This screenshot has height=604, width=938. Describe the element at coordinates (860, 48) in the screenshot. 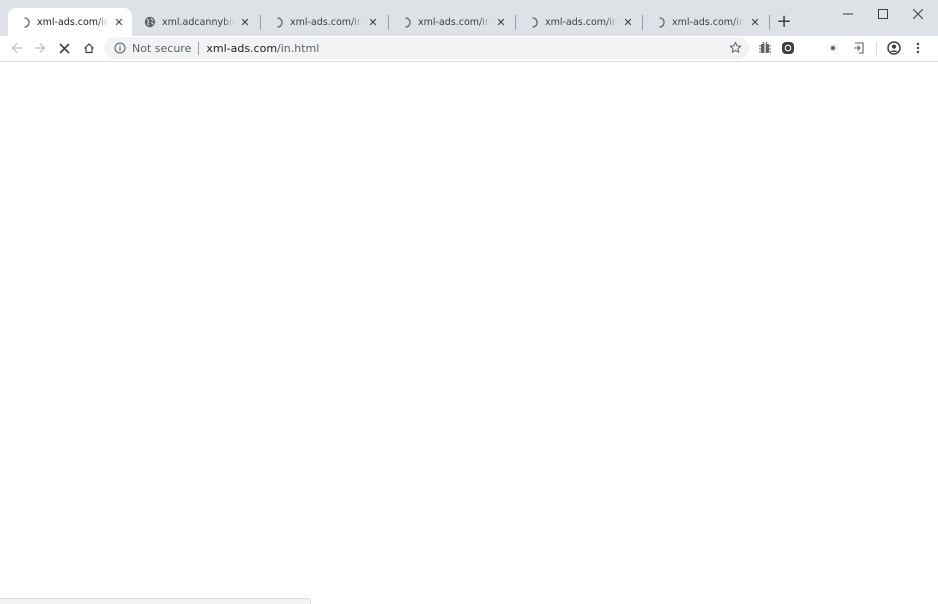

I see `extension-cast-icon` at that location.